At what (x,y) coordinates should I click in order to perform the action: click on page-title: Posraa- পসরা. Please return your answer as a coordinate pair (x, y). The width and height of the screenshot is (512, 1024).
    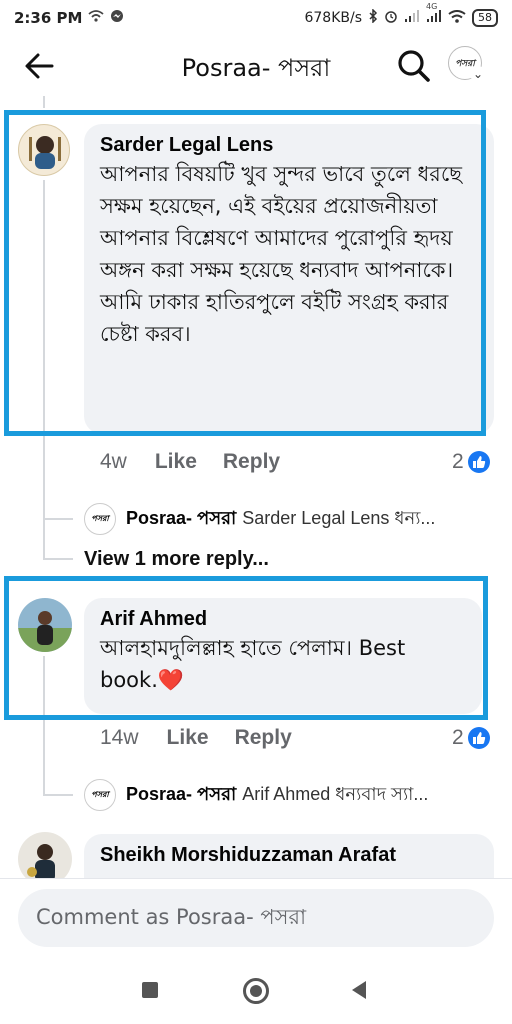
    Looking at the image, I should click on (256, 68).